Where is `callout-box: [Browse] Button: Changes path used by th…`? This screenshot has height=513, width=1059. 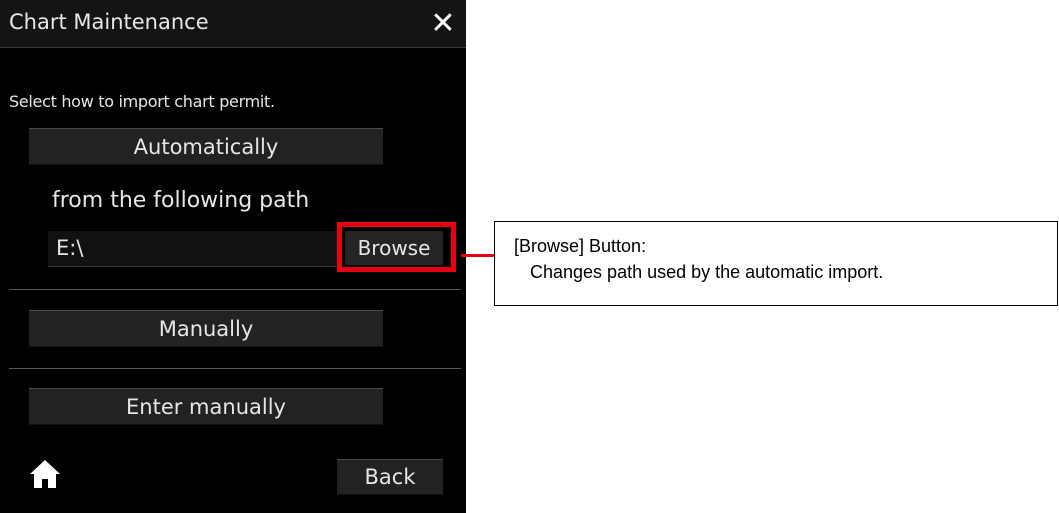
callout-box: [Browse] Button: Changes path used by th… is located at coordinates (776, 263).